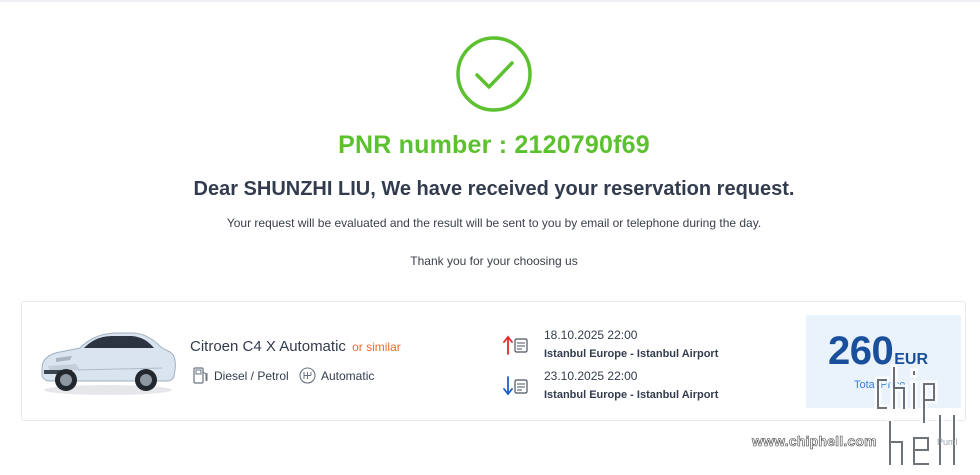  What do you see at coordinates (631, 395) in the screenshot?
I see `dropoff-location: Istanbul Europe - Istanbul Airport` at bounding box center [631, 395].